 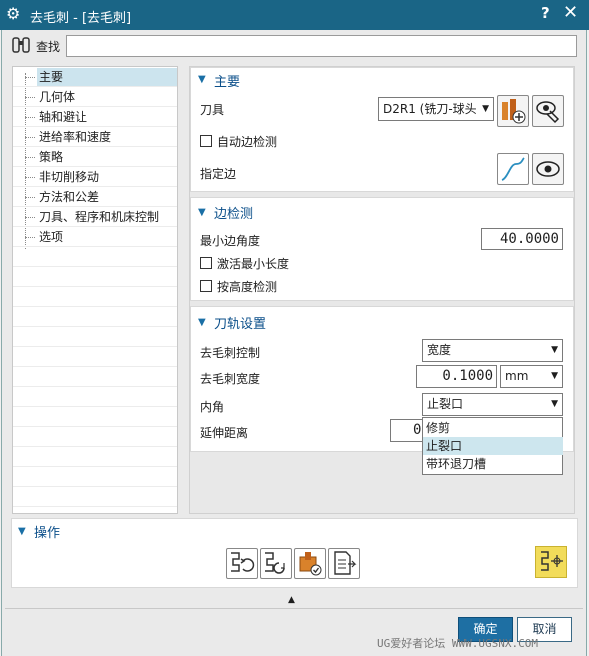 I want to click on min-length-checkbox, so click(x=206, y=263).